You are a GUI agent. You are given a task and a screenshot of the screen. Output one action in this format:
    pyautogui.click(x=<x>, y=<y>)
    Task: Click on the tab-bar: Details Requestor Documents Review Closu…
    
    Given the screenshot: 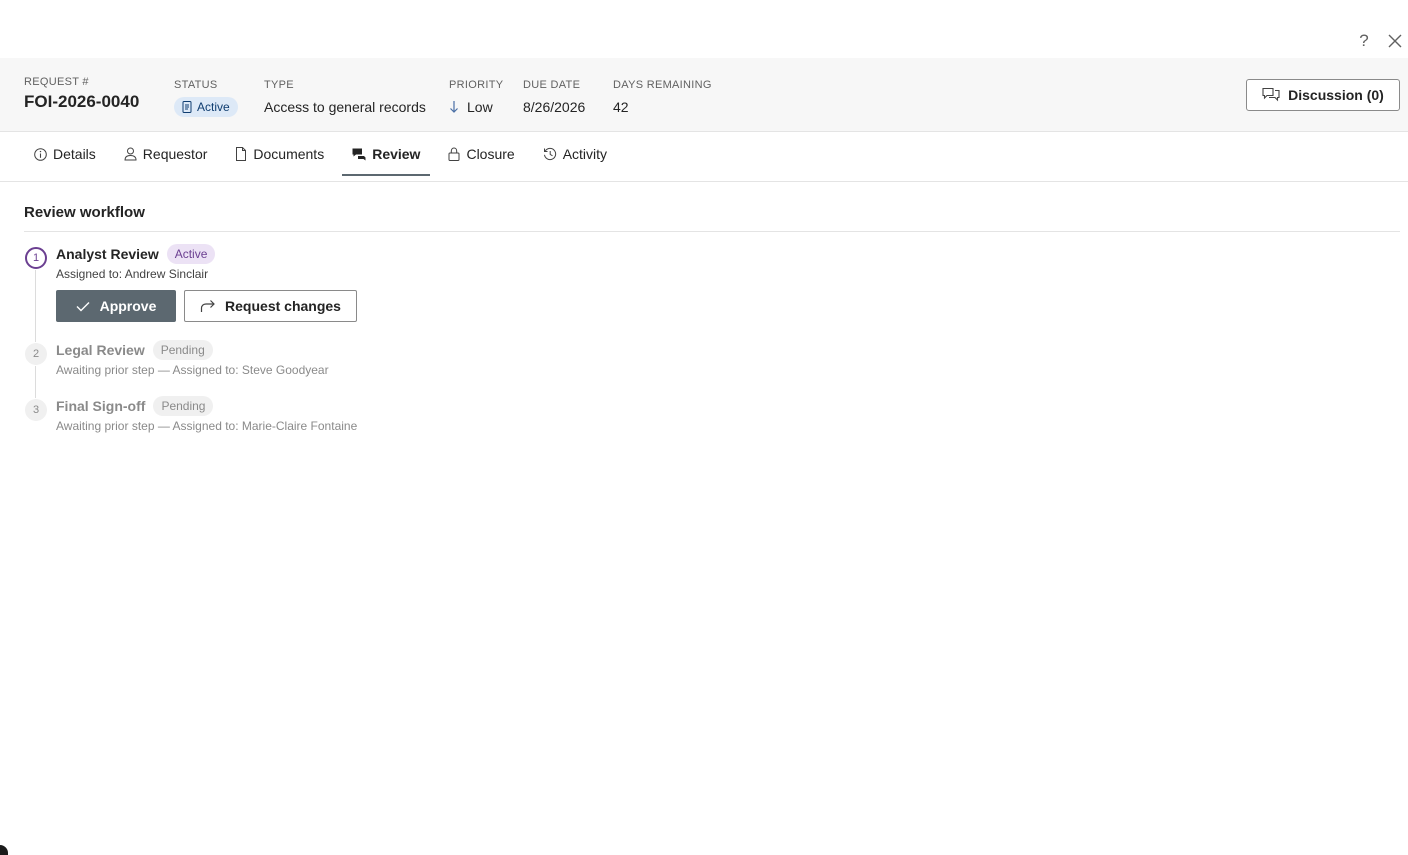 What is the action you would take?
    pyautogui.click(x=324, y=157)
    